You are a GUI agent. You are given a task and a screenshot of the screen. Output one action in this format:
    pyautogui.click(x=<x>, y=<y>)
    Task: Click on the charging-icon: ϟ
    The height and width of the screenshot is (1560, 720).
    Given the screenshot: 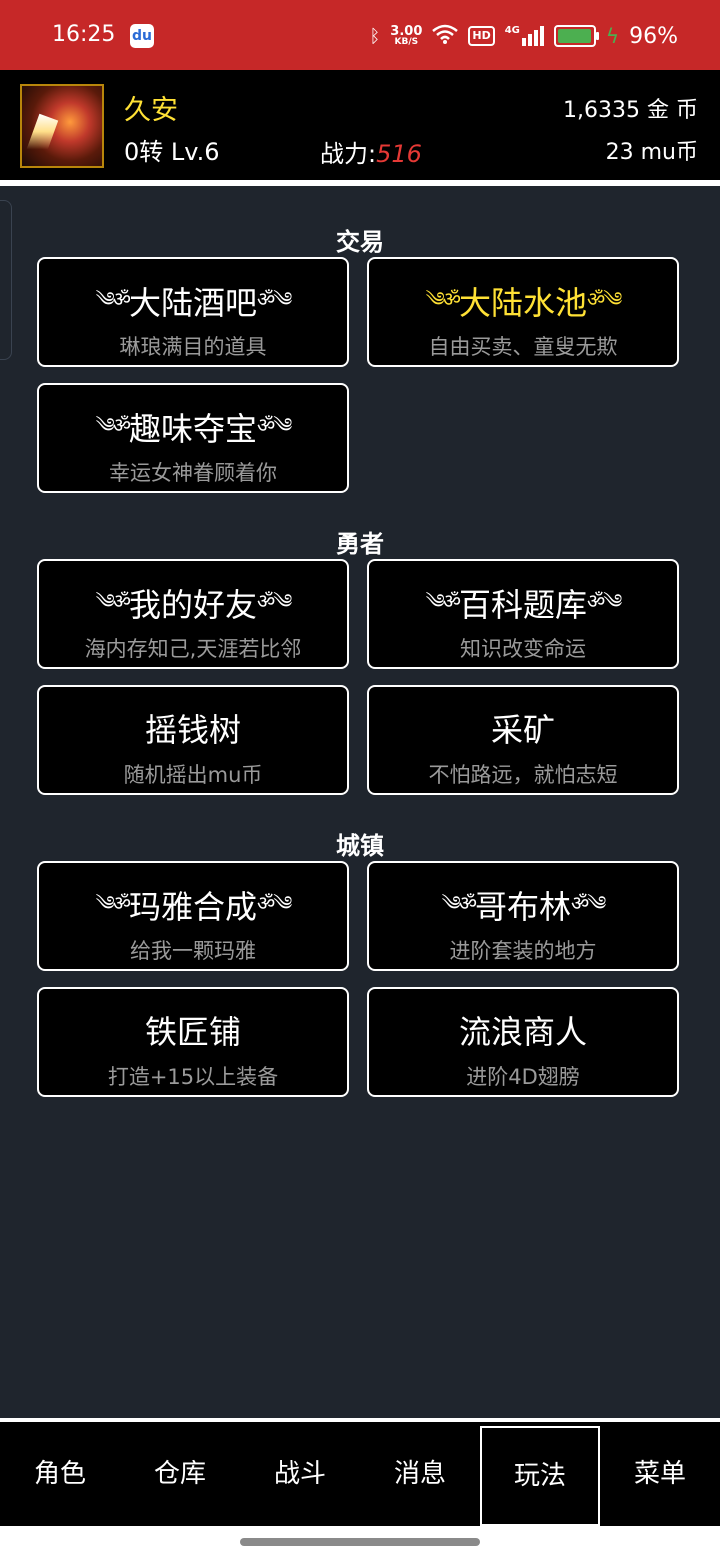 What is the action you would take?
    pyautogui.click(x=612, y=36)
    